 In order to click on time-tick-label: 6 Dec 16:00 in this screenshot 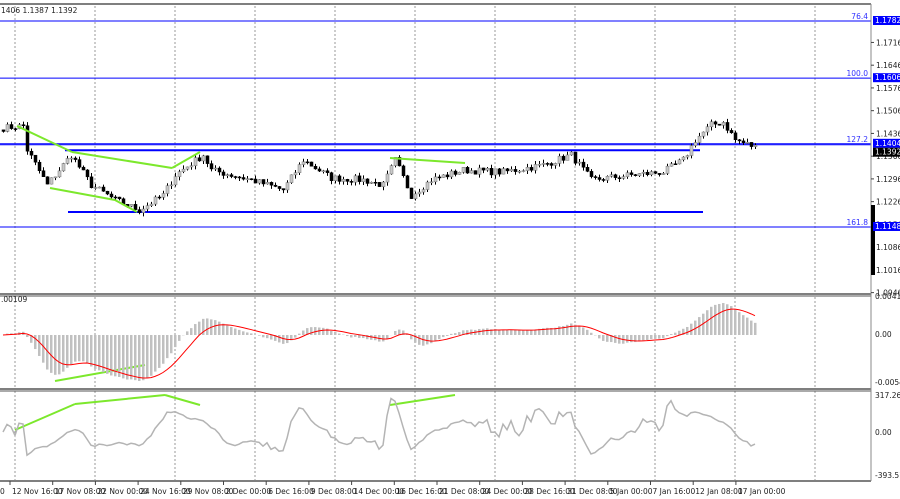, I will do `click(291, 491)`.